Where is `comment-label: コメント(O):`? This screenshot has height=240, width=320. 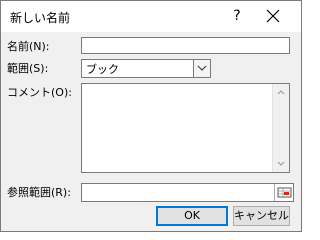 comment-label: コメント(O): is located at coordinates (39, 92).